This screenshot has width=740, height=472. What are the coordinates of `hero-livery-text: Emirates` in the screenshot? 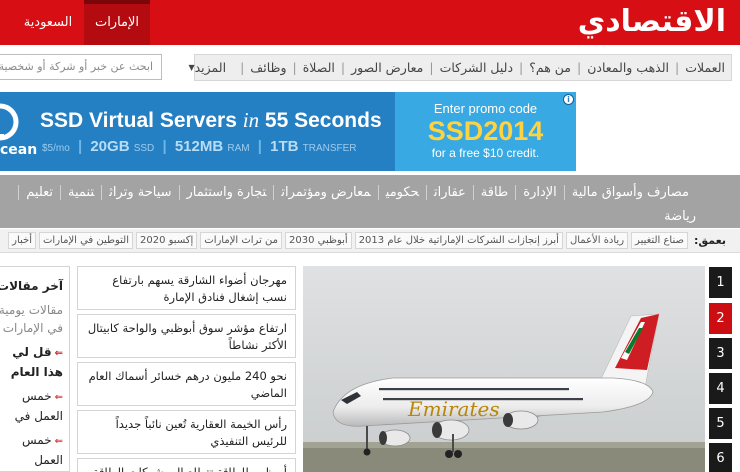 It's located at (453, 409).